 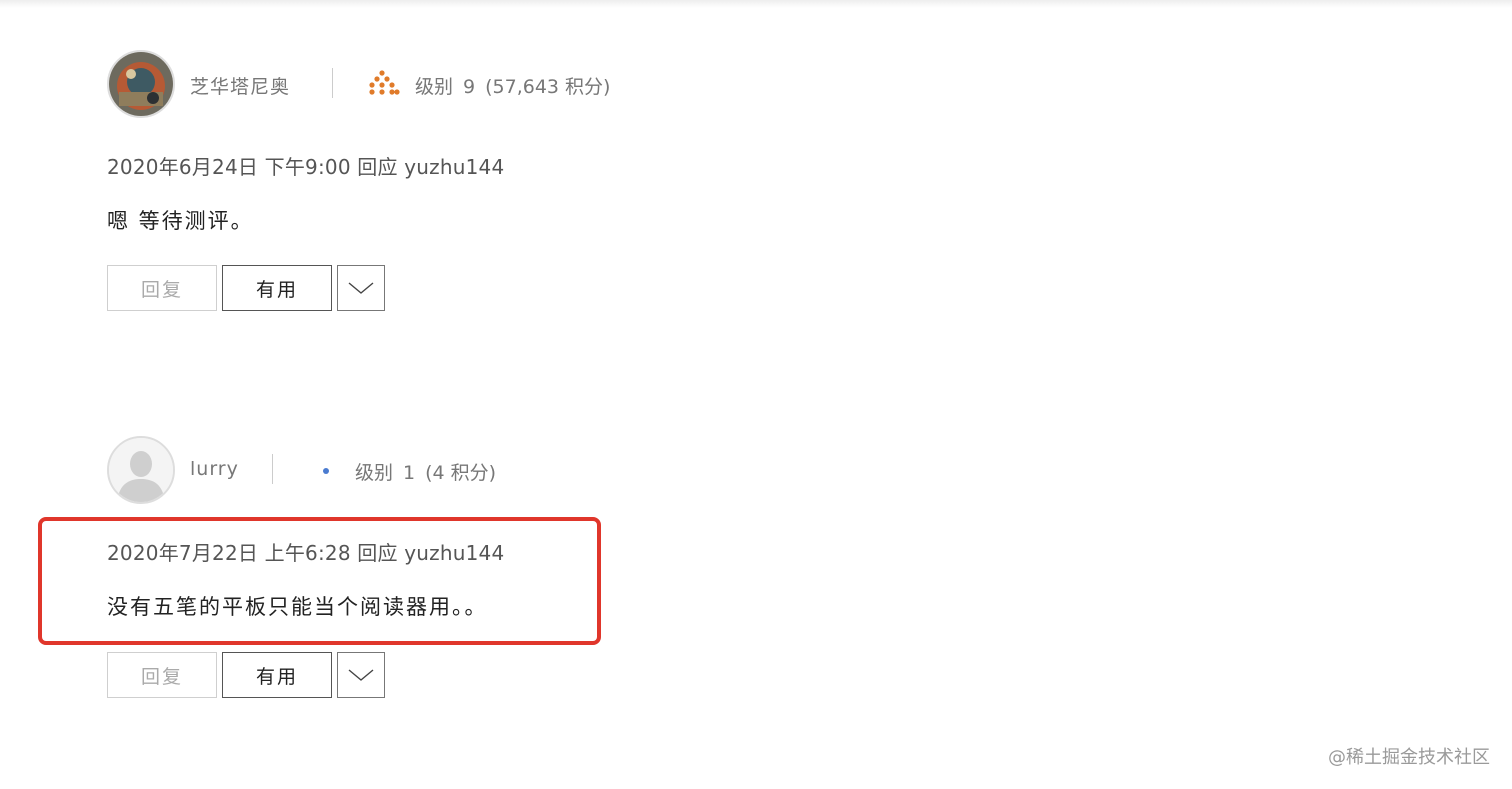 I want to click on watermark: @稀土掘金技术社区, so click(x=1409, y=757).